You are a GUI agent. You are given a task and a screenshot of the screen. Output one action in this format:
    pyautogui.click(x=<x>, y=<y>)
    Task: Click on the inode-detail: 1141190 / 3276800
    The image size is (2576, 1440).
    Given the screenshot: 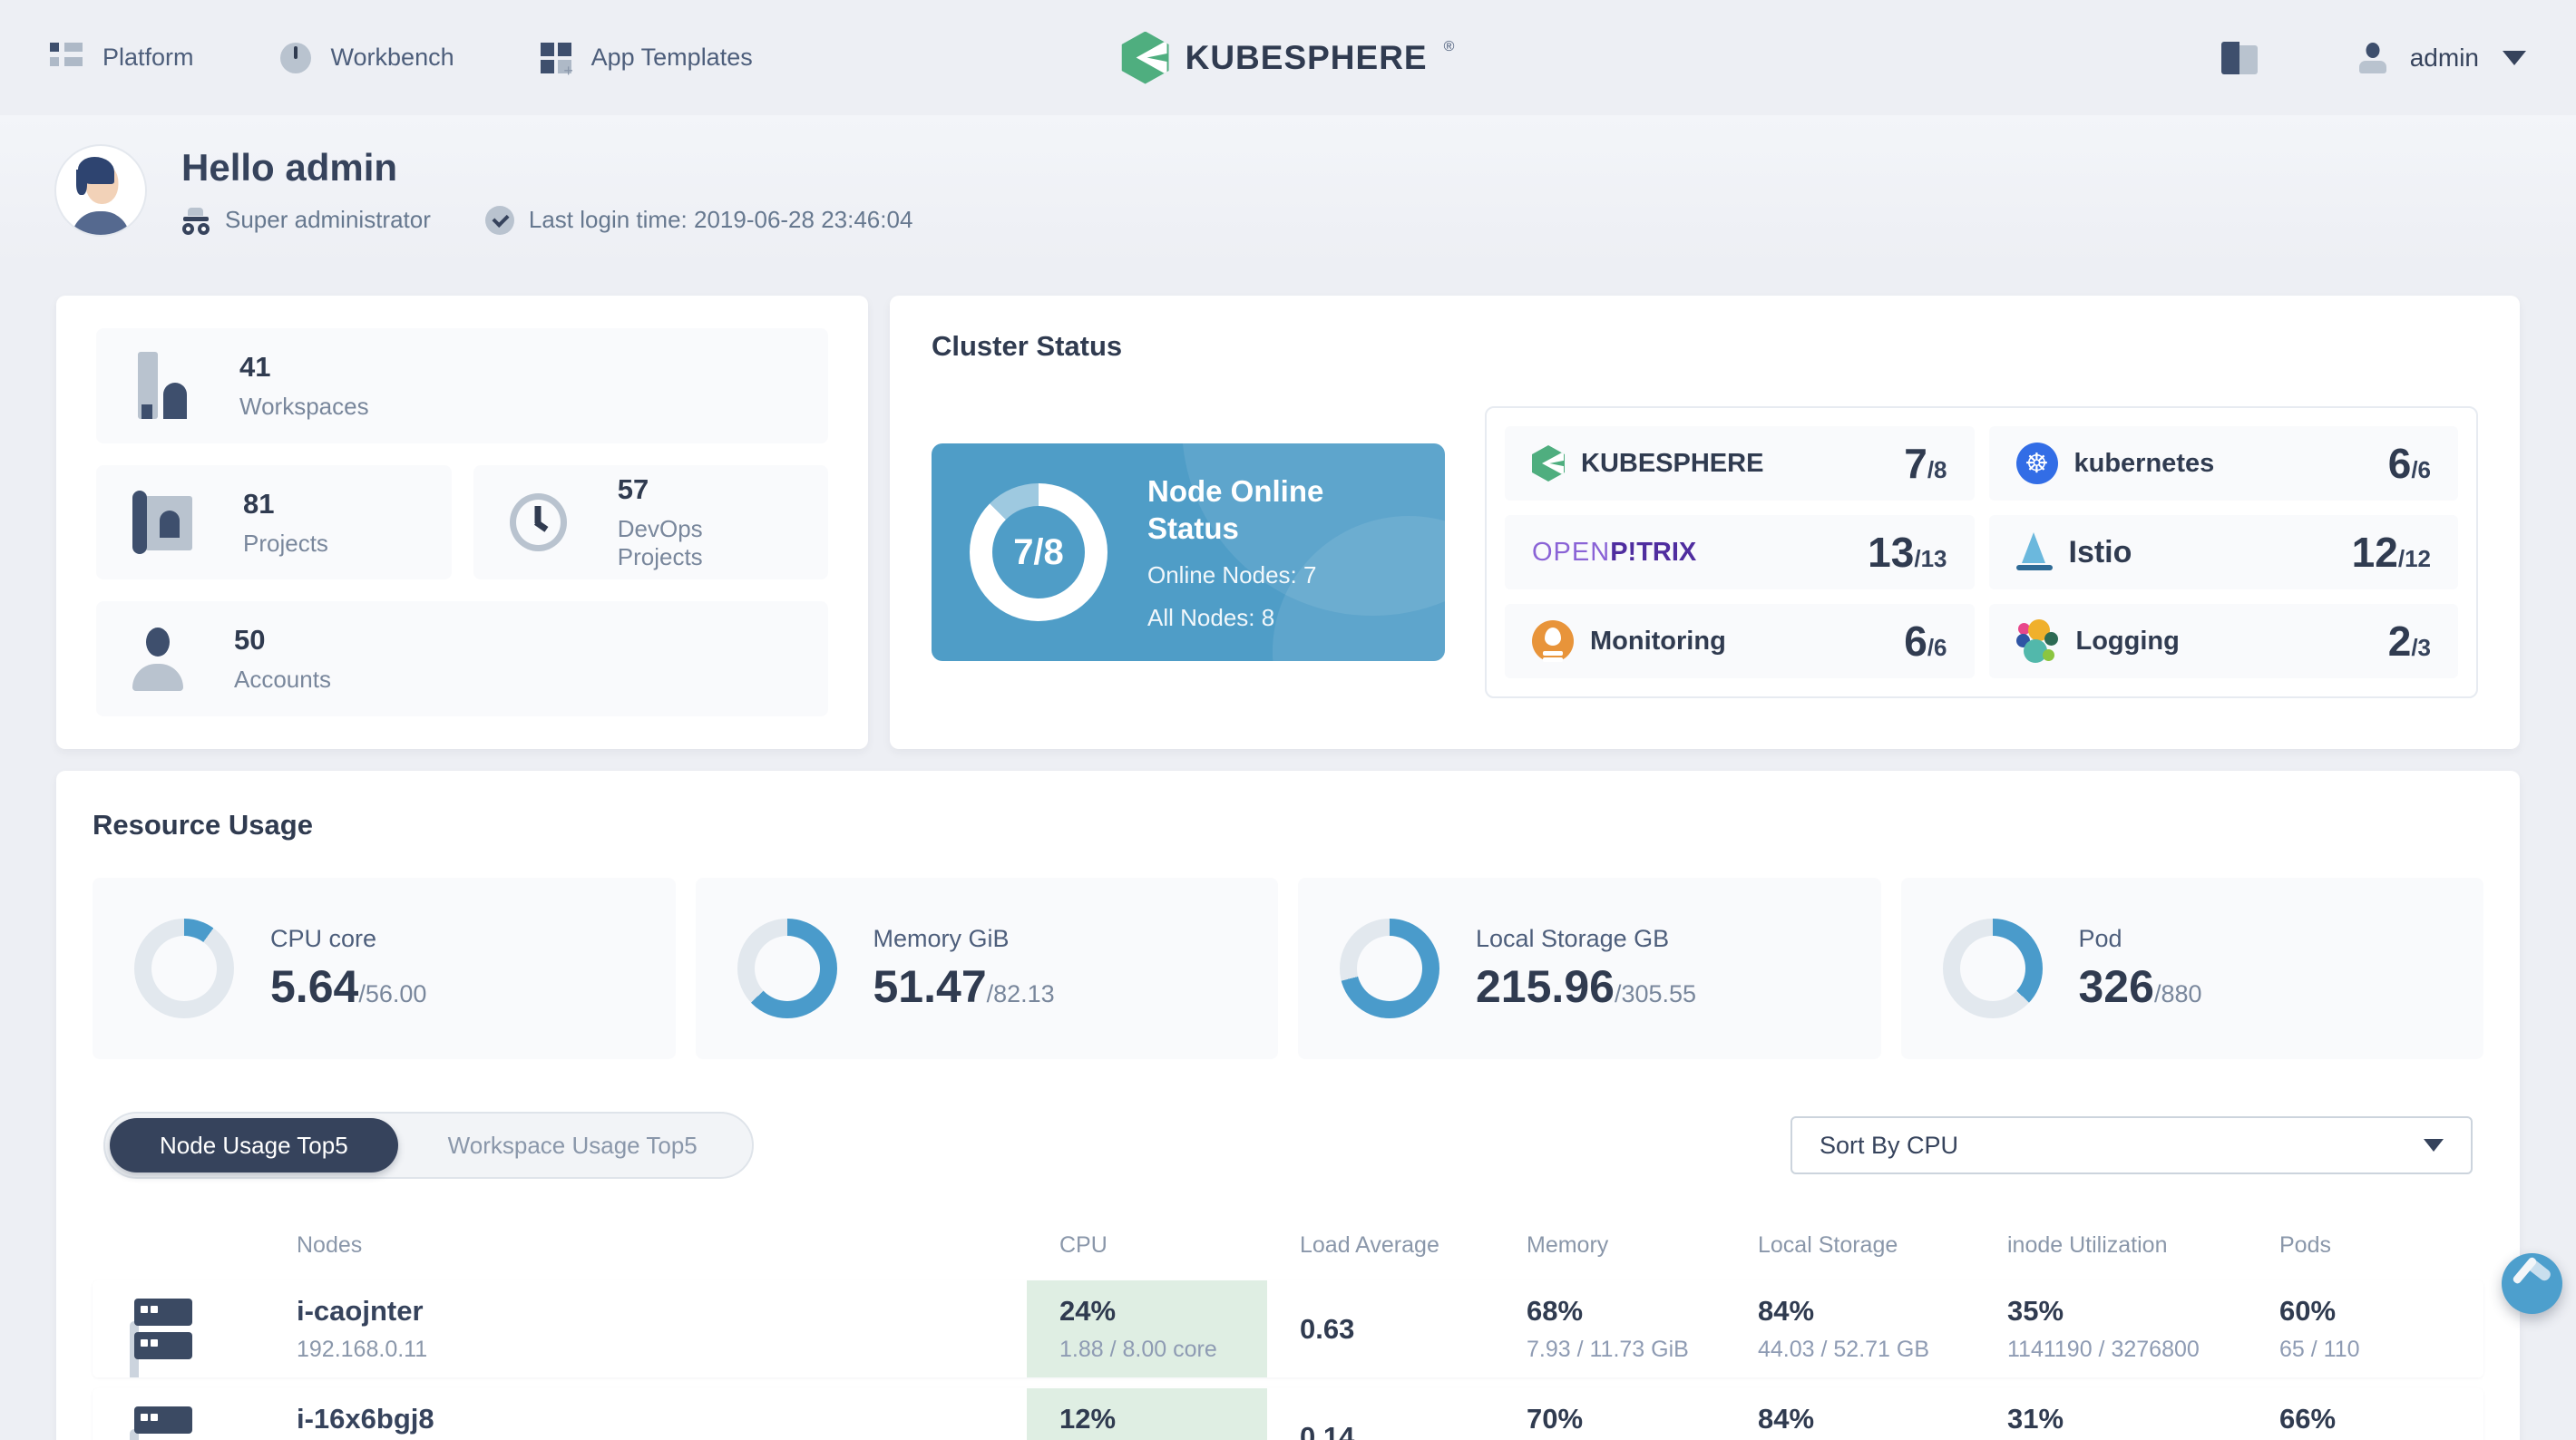 What is the action you would take?
    pyautogui.click(x=2103, y=1349)
    